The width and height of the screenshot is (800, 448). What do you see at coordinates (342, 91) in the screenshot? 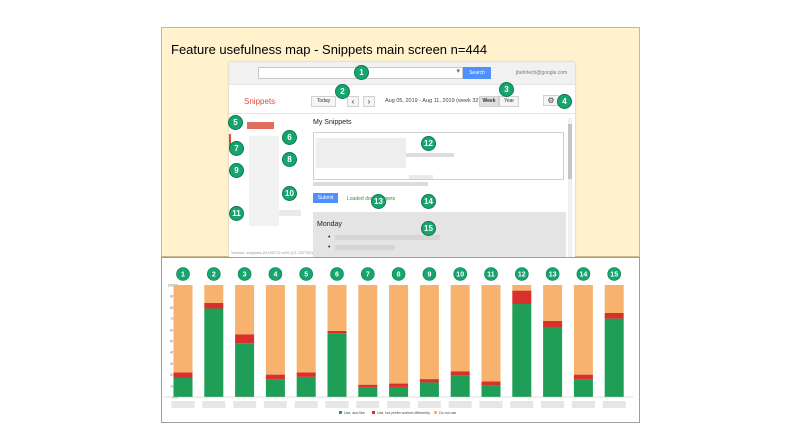
I see `marker-2: 2` at bounding box center [342, 91].